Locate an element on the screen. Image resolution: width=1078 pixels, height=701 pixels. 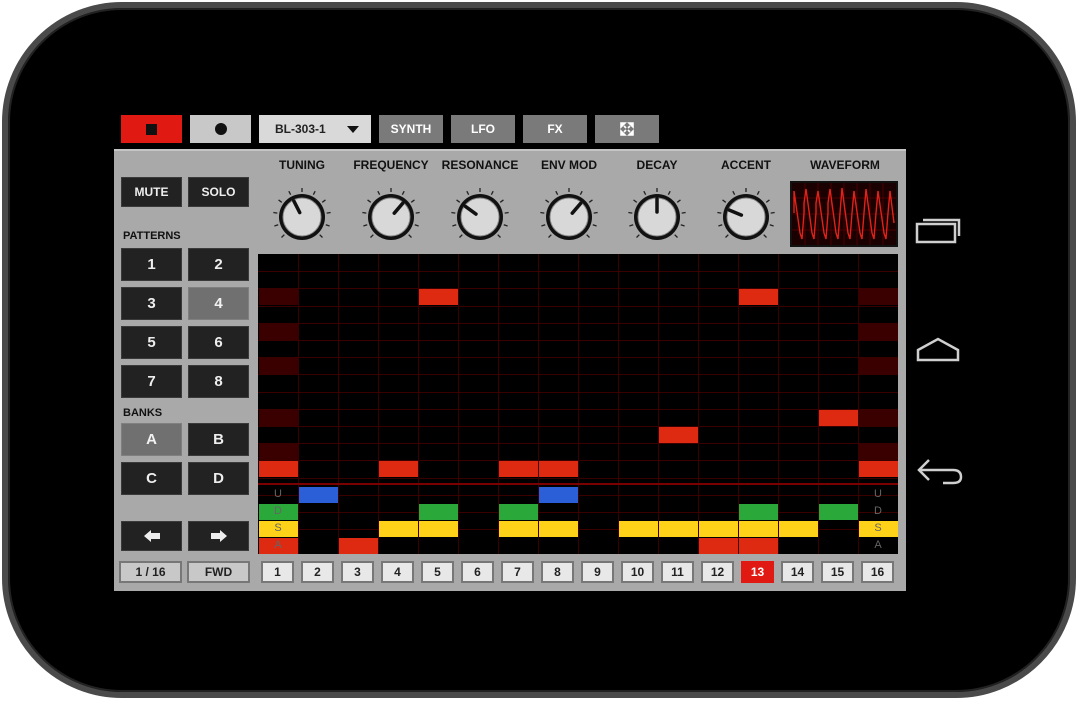
step-button-11: 11 is located at coordinates (677, 572).